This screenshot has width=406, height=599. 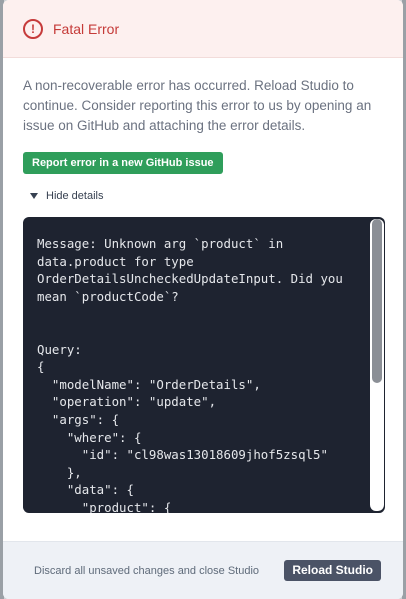 I want to click on details-toggle-label: Hide details, so click(x=75, y=196).